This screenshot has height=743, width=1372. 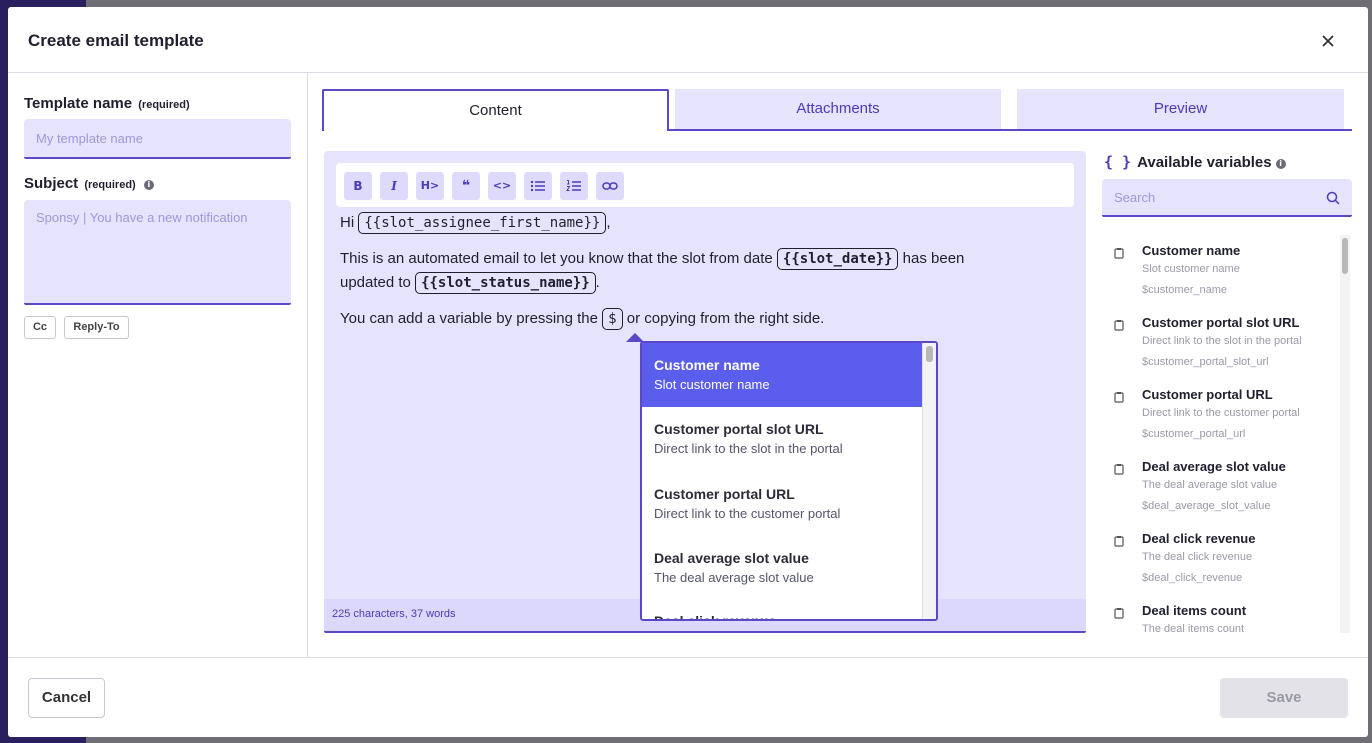 I want to click on text-fragment: has been, so click(x=933, y=258).